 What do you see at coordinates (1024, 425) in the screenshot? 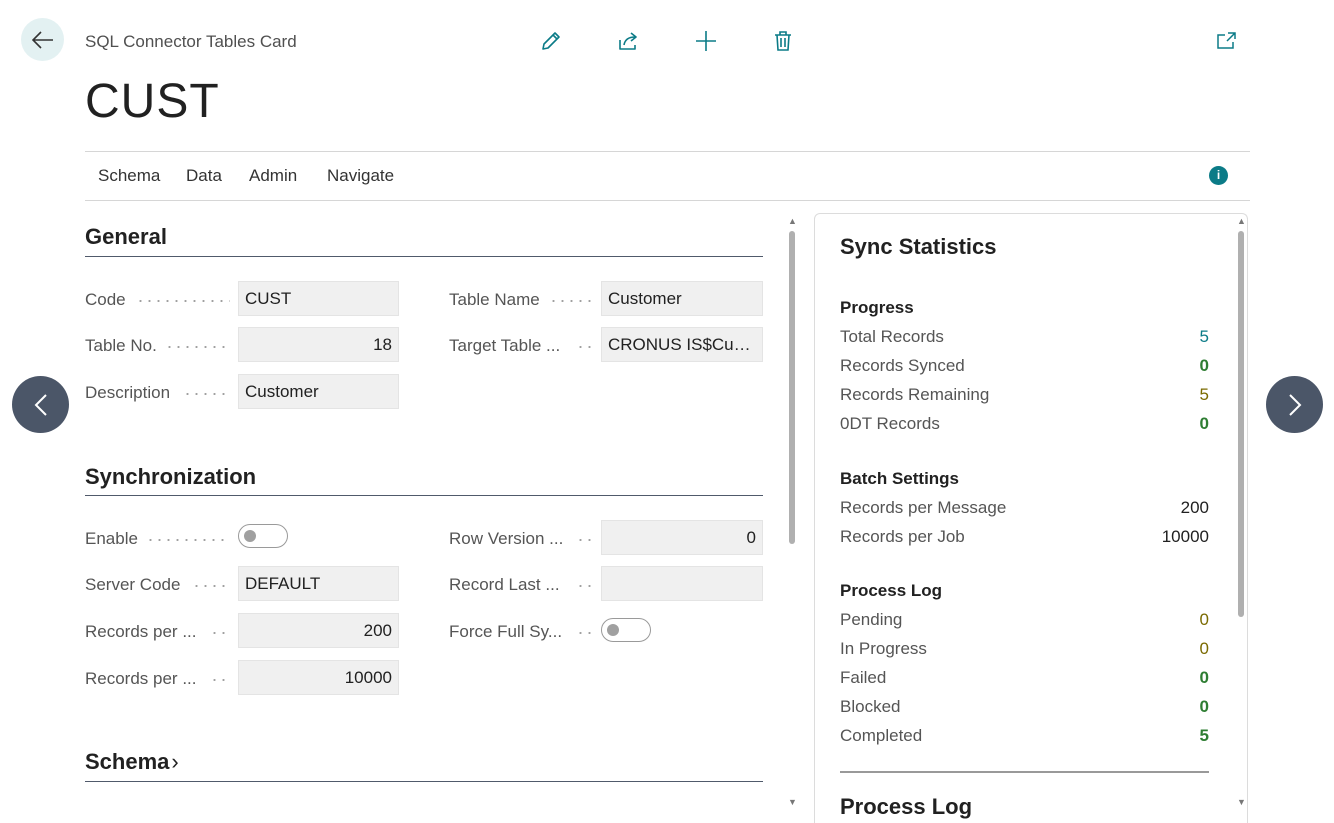
I see `factbox-row: 0DT Records 0` at bounding box center [1024, 425].